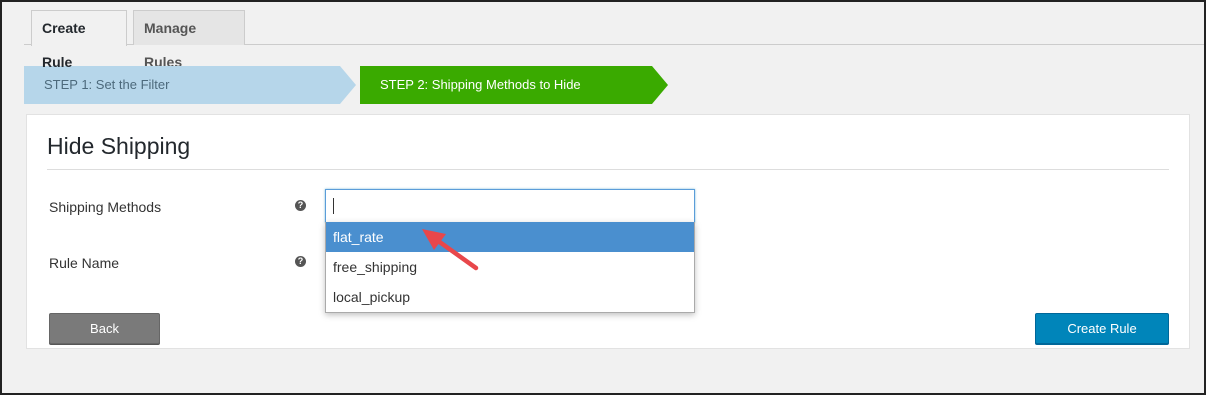 The image size is (1206, 395). Describe the element at coordinates (510, 206) in the screenshot. I see `shipping-methods-input` at that location.